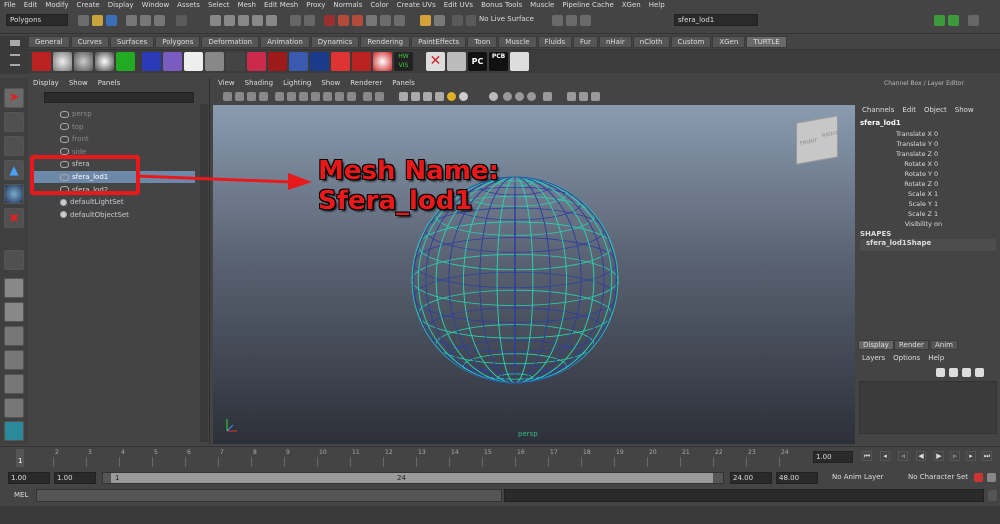 The height and width of the screenshot is (524, 1000). Describe the element at coordinates (910, 155) in the screenshot. I see `channel-row: Translate Z0` at that location.